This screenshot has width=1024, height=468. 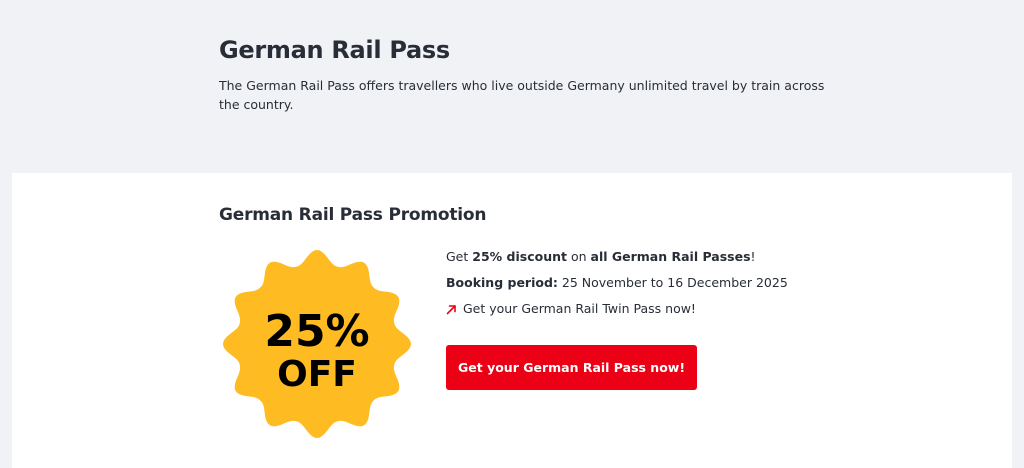 What do you see at coordinates (334, 50) in the screenshot?
I see `page-title: German Rail Pass` at bounding box center [334, 50].